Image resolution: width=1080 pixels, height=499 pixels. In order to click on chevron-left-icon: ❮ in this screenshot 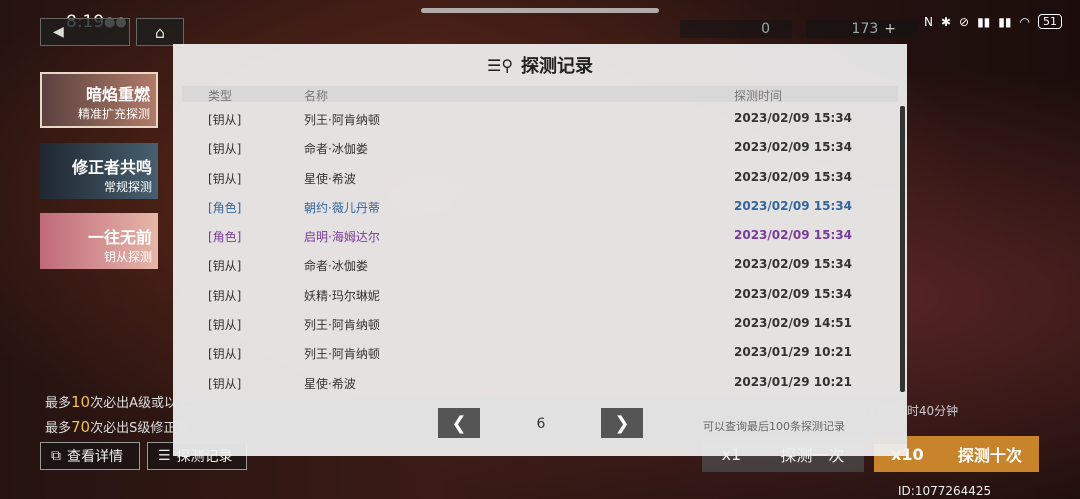, I will do `click(459, 423)`.